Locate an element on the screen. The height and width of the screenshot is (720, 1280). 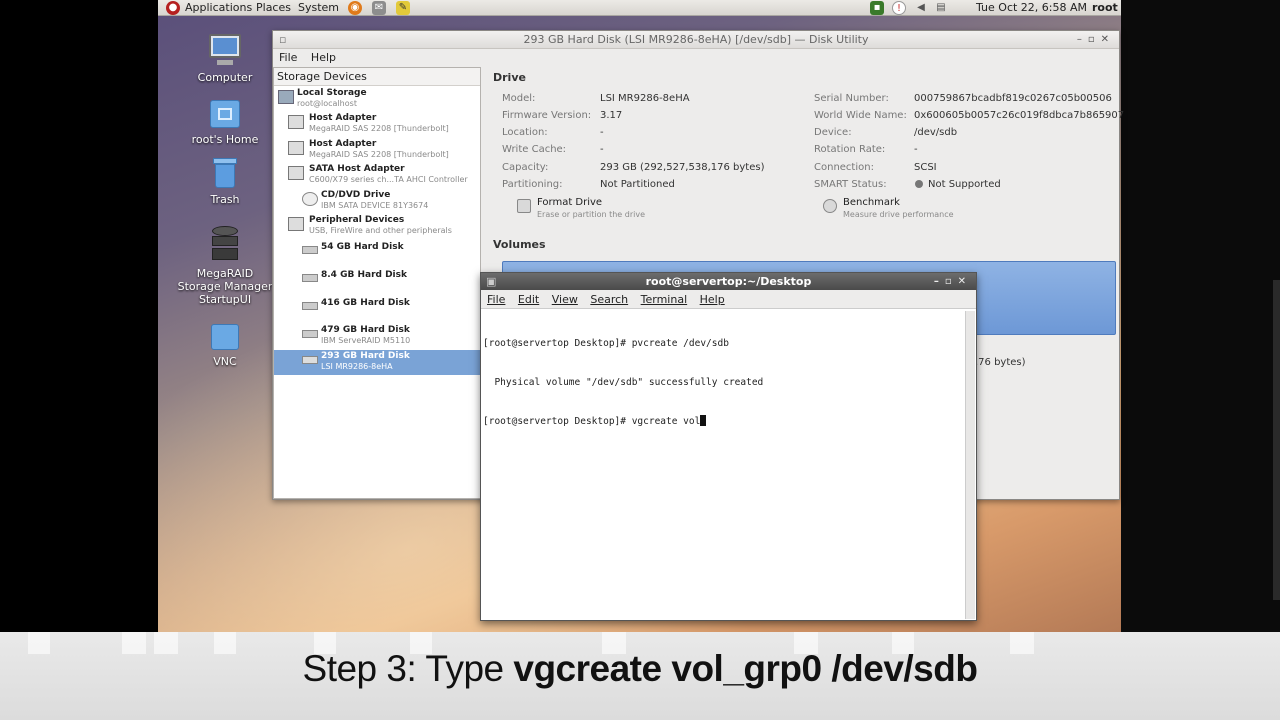
desktop-icon-trash: Trash is located at coordinates (225, 181).